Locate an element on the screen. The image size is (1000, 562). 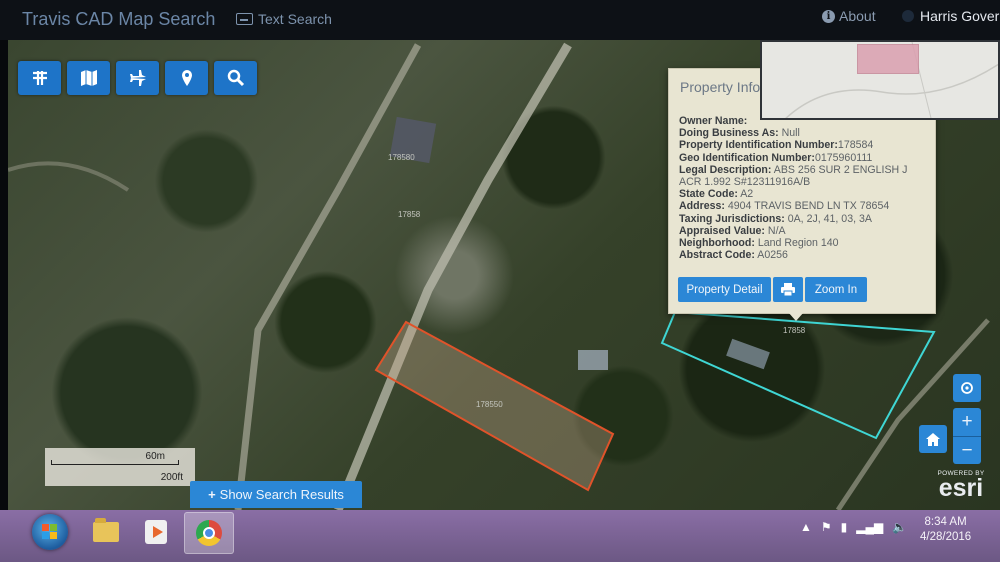
zoom-control: + − is located at coordinates (967, 436).